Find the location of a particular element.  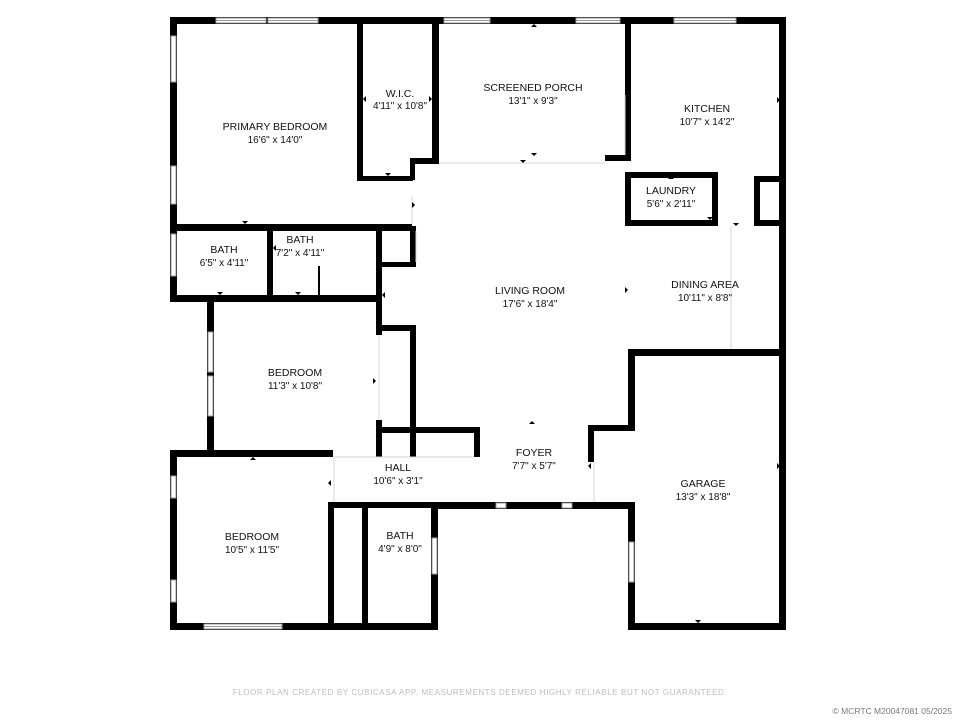

room-foyer-dims: 7'7" x 5'7" is located at coordinates (534, 466).